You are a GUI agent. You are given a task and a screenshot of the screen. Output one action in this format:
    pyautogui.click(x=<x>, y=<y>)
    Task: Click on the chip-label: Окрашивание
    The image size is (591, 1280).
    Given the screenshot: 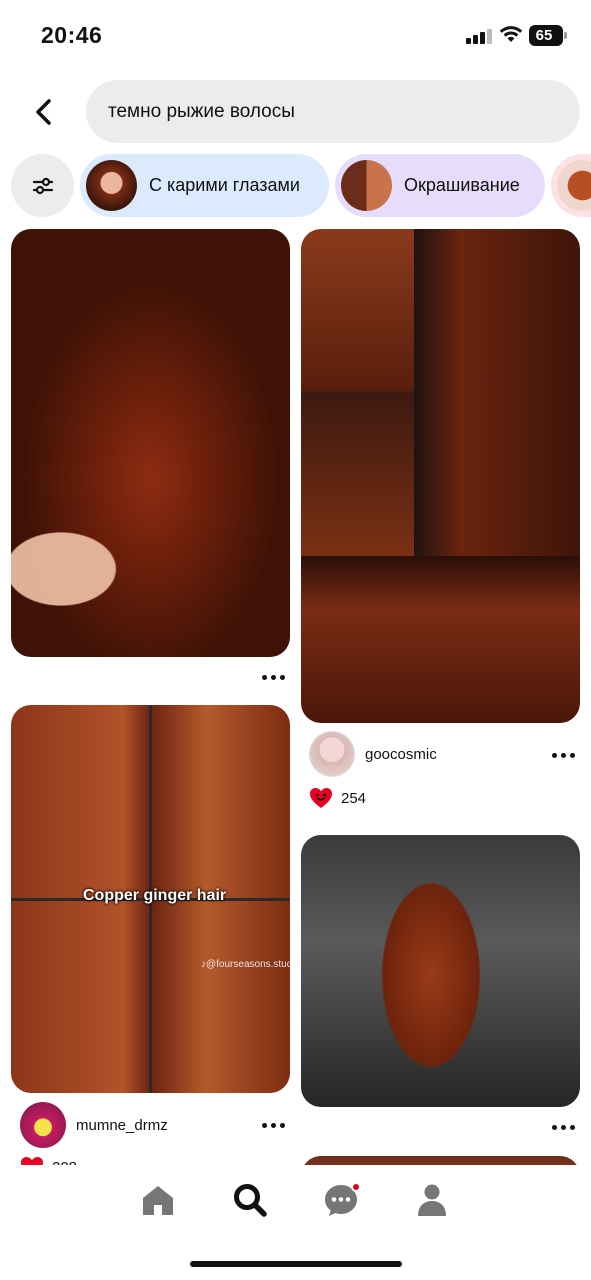 What is the action you would take?
    pyautogui.click(x=462, y=185)
    